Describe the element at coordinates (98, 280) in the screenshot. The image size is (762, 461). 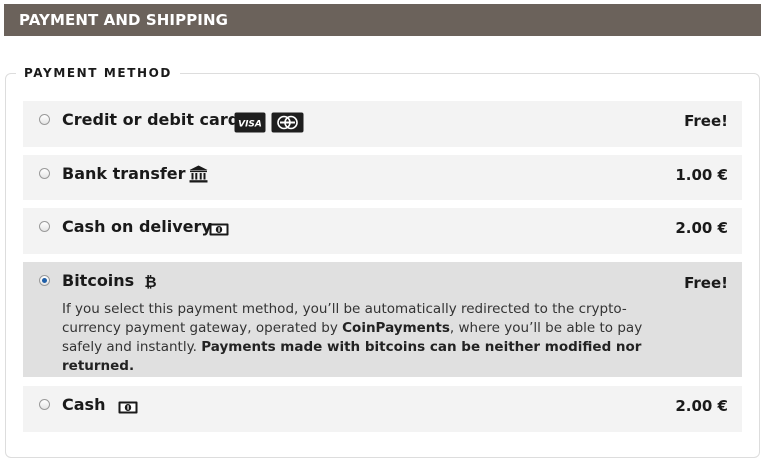
I see `payment-option-label: Bitcoins` at that location.